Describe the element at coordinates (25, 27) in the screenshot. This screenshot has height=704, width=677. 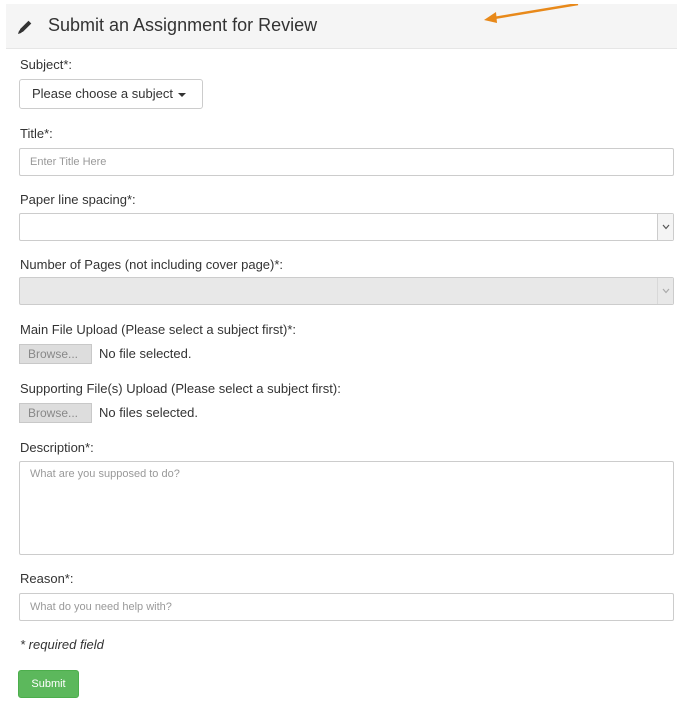
I see `pencil-icon` at that location.